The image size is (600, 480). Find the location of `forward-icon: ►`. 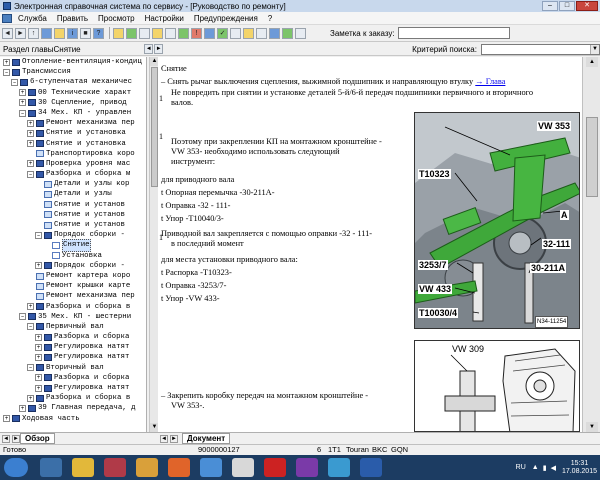

forward-icon: ► is located at coordinates (20, 33).